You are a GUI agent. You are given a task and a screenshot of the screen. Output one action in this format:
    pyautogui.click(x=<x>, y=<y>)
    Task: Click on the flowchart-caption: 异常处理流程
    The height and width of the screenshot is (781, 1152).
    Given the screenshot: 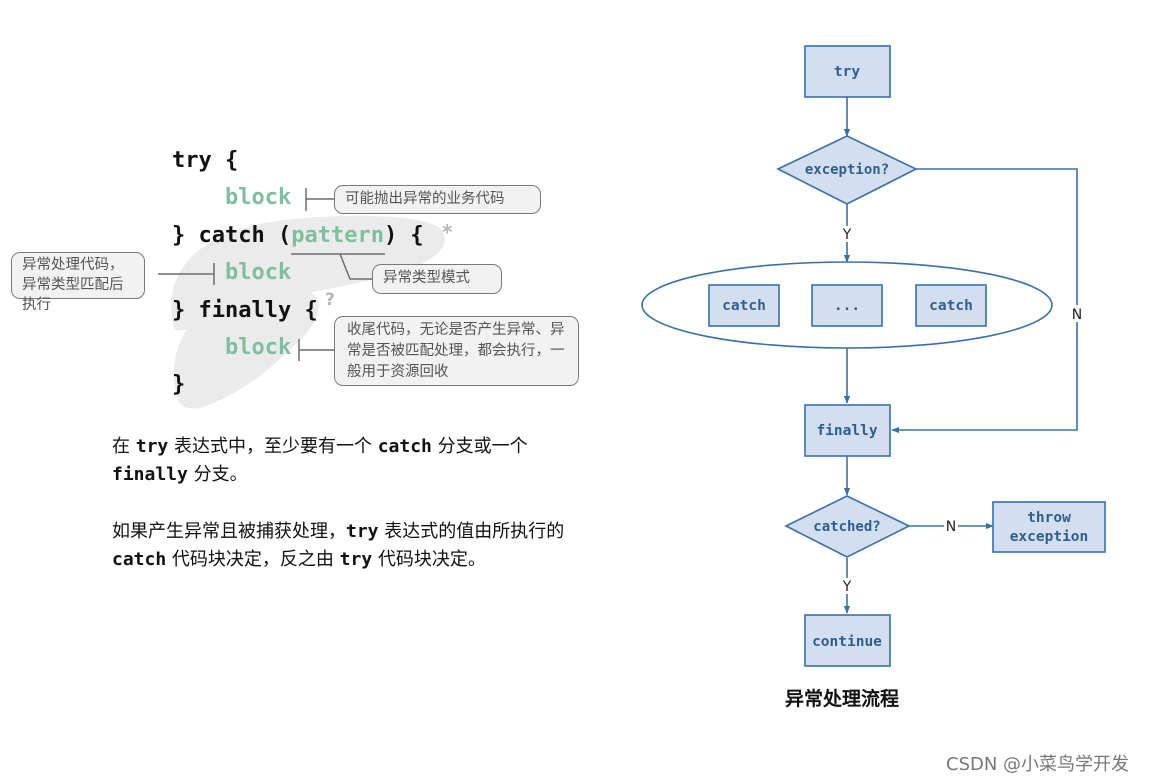 What is the action you would take?
    pyautogui.click(x=842, y=699)
    